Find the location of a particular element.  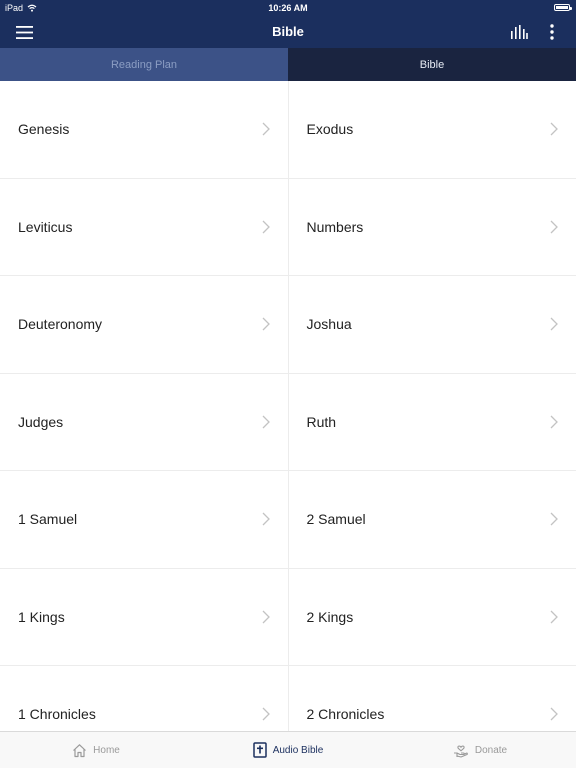

book-name: Judges is located at coordinates (41, 421).